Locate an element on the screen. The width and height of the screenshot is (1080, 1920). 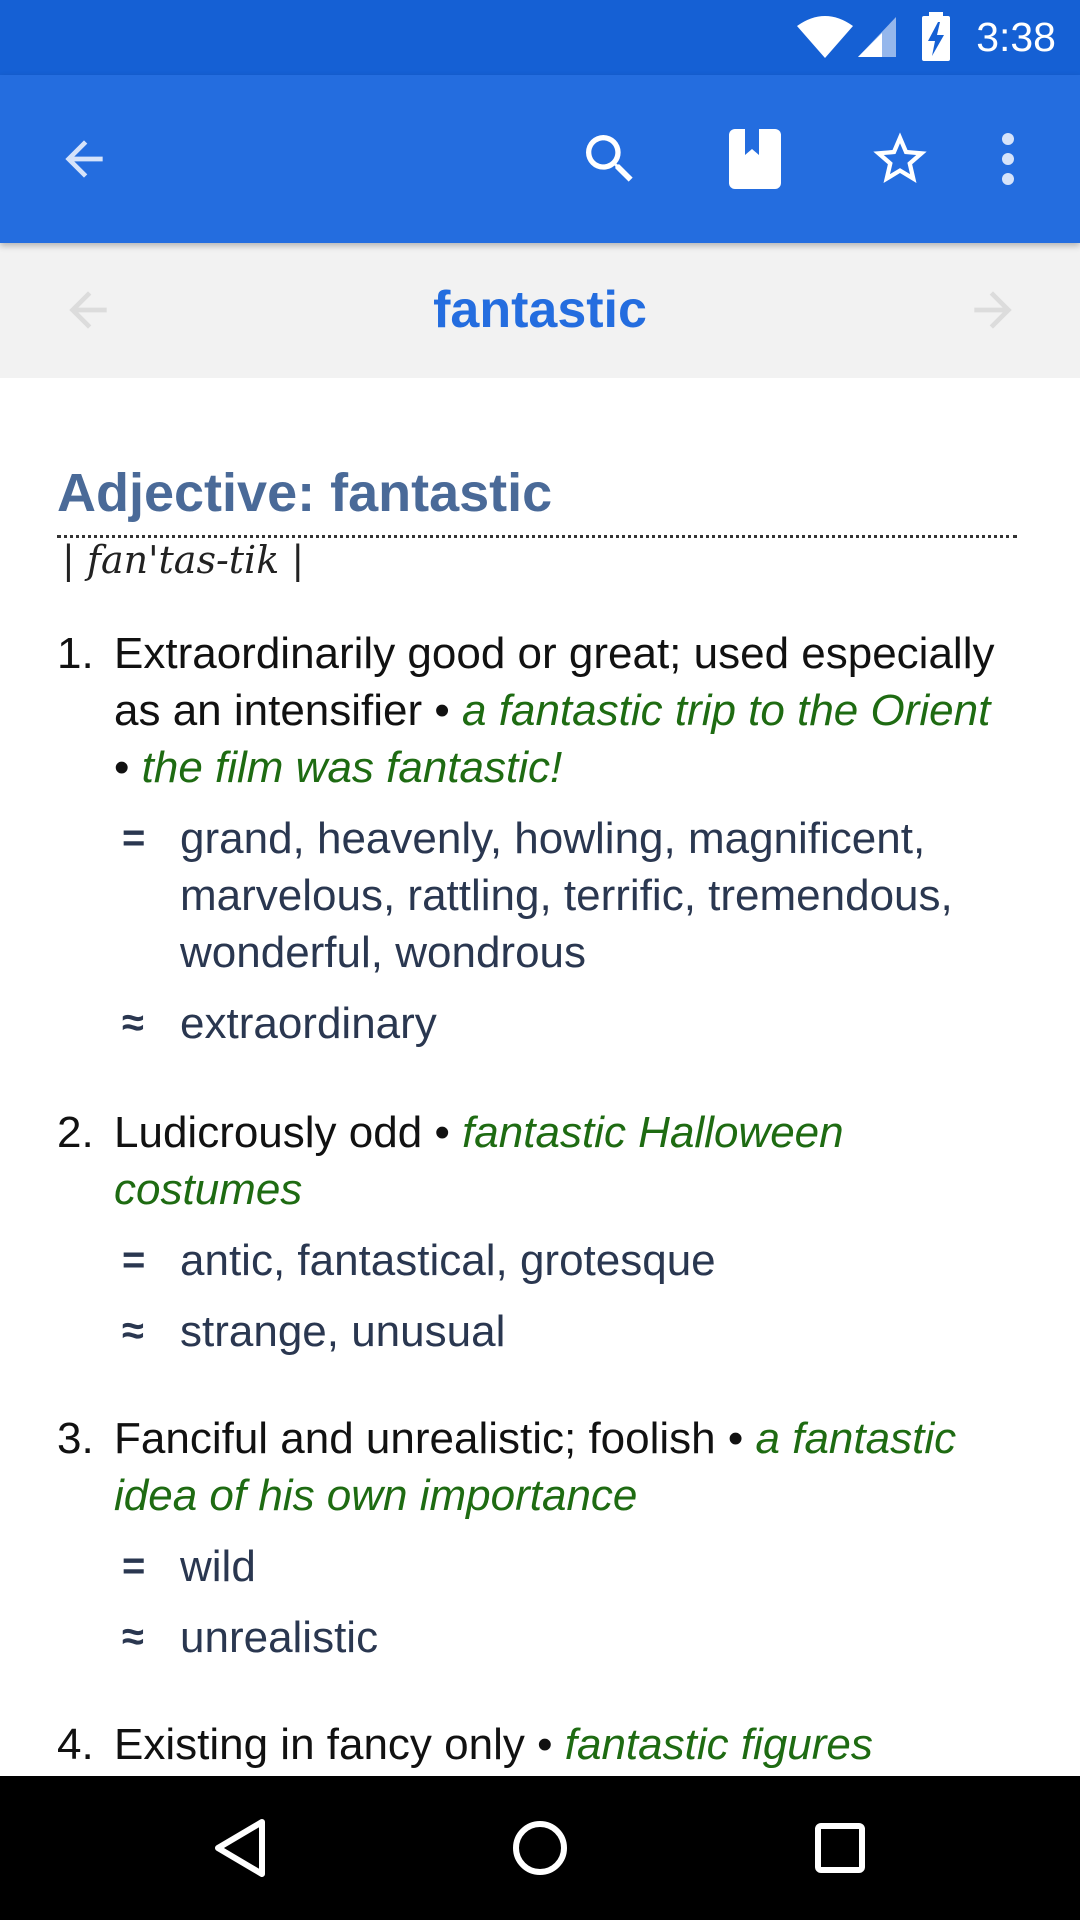
similar-row: ≈ extraordinary is located at coordinates (565, 1023).